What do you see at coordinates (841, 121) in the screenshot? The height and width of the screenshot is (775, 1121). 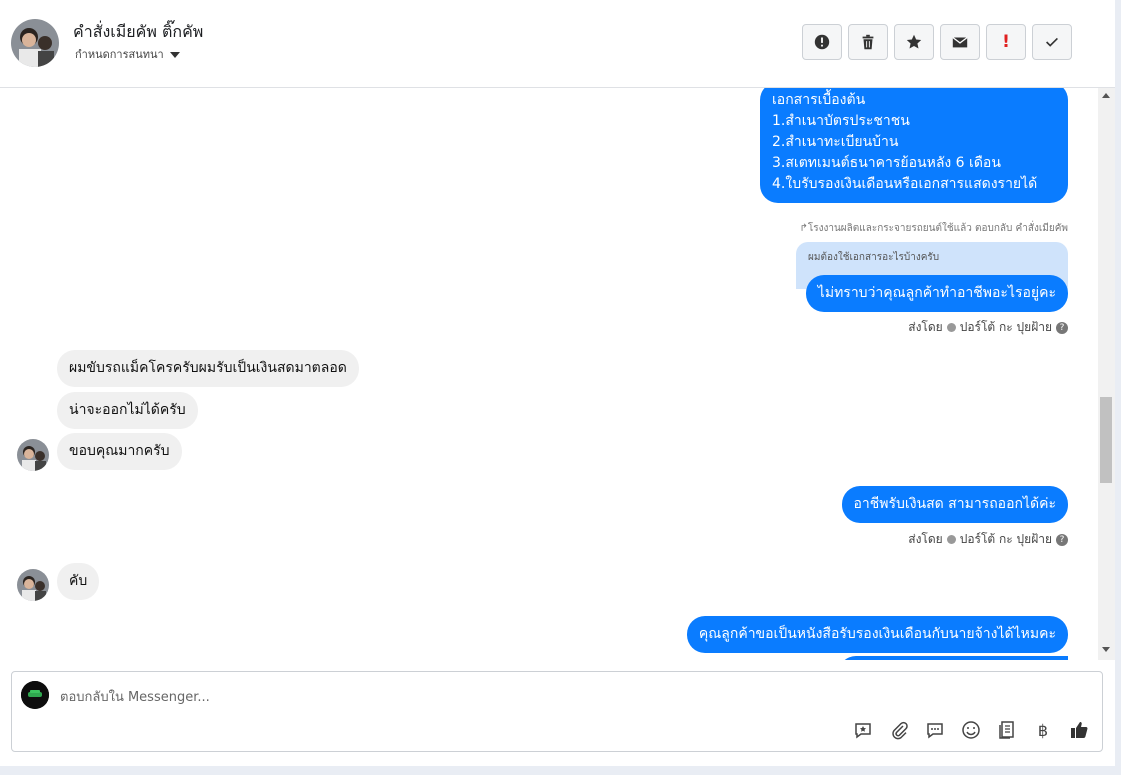 I see `docs-line-1: 1.สำเนาบัตรประชาชน` at bounding box center [841, 121].